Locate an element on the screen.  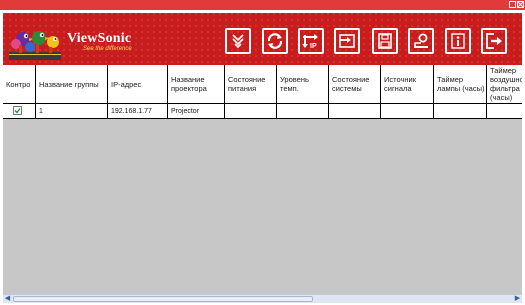
horizontal-scrollbar: ◀ ▶ is located at coordinates (262, 298).